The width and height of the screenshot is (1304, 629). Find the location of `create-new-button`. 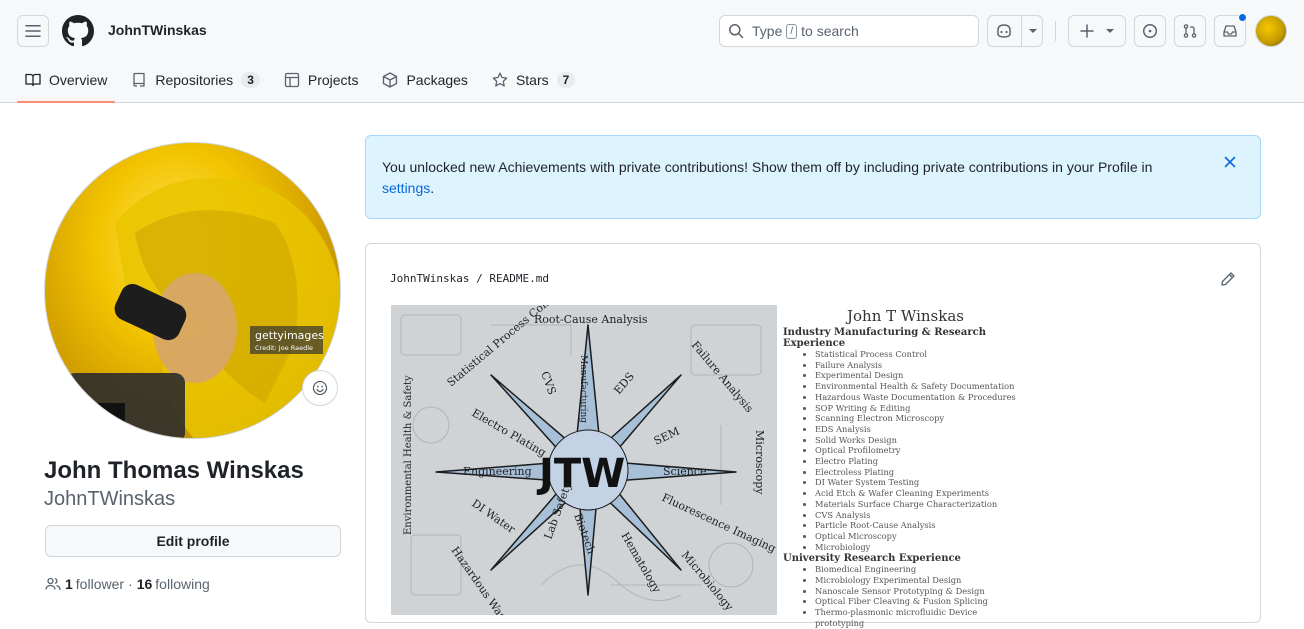

create-new-button is located at coordinates (1097, 31).